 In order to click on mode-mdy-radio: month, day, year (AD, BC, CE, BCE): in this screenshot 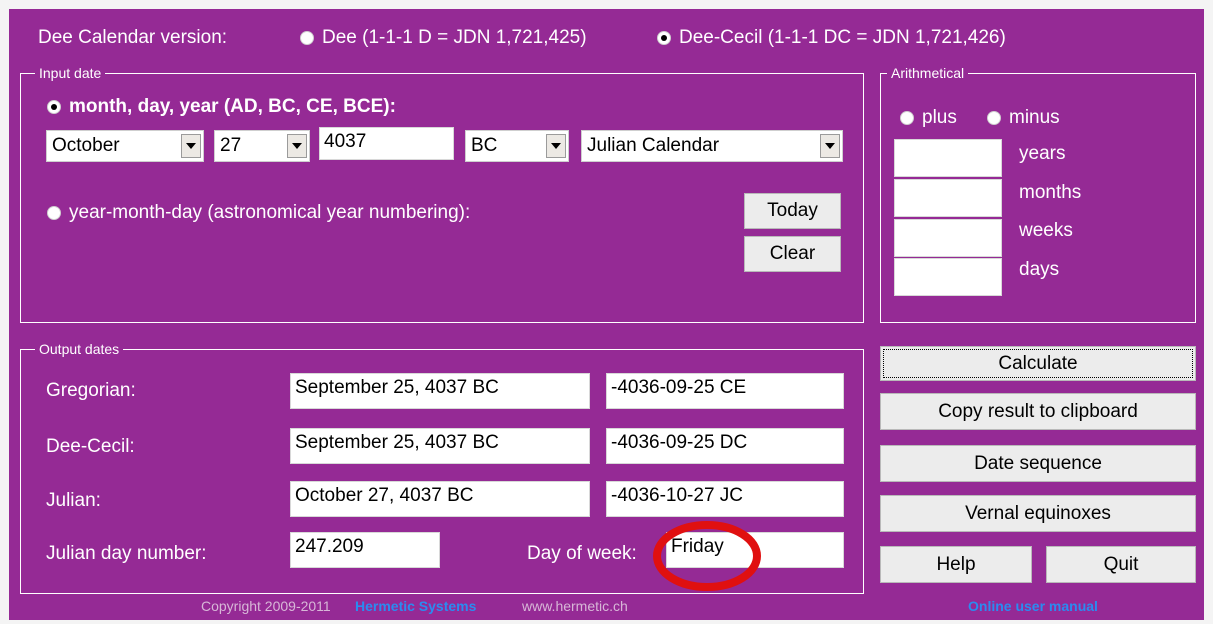, I will do `click(221, 107)`.